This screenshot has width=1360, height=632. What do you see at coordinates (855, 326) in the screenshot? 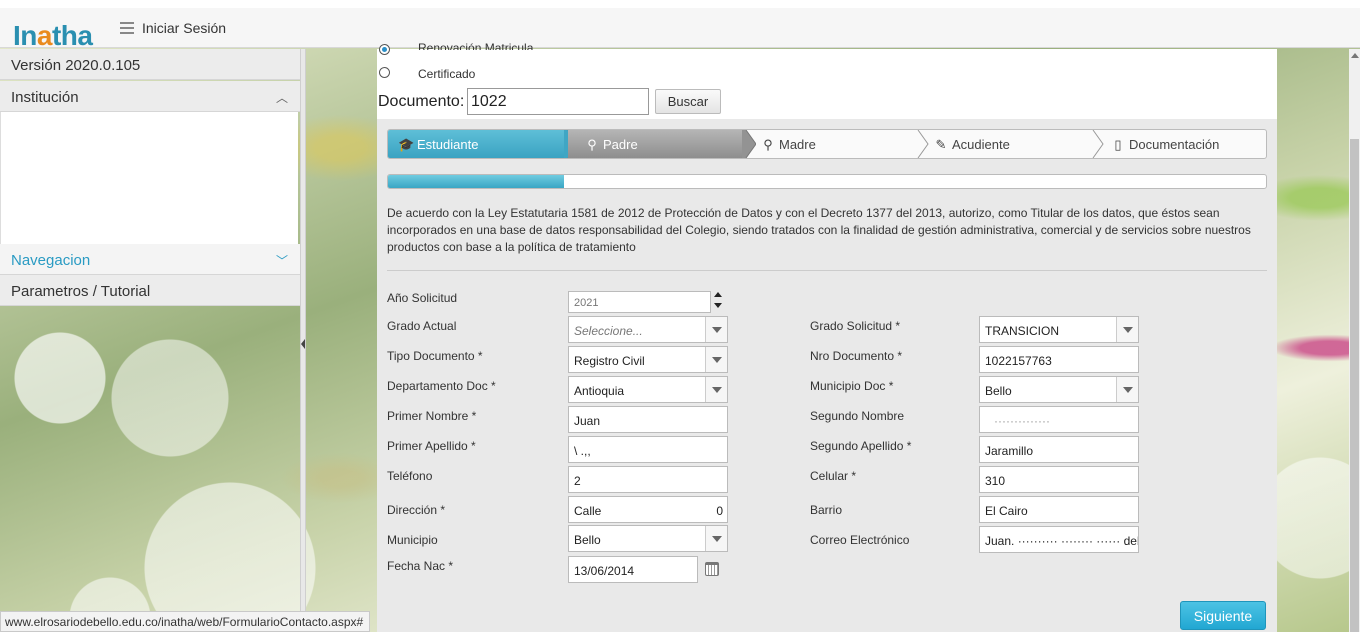
I see `grado-solicitud-label: Grado Solicitud *` at bounding box center [855, 326].